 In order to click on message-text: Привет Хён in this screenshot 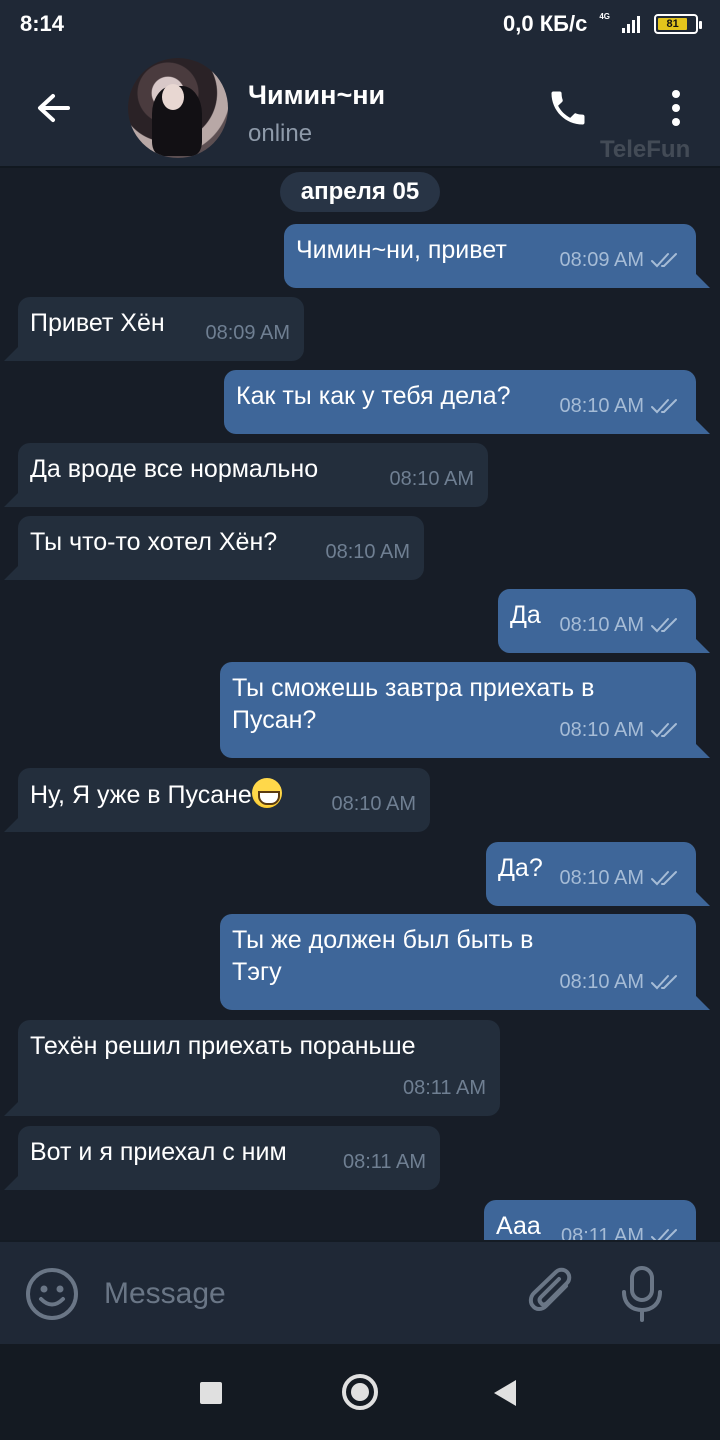, I will do `click(97, 323)`.